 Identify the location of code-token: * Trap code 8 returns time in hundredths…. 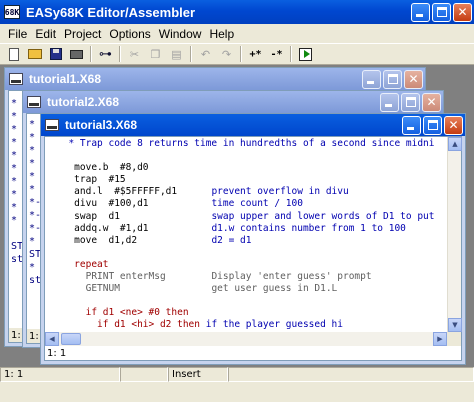
(246, 143).